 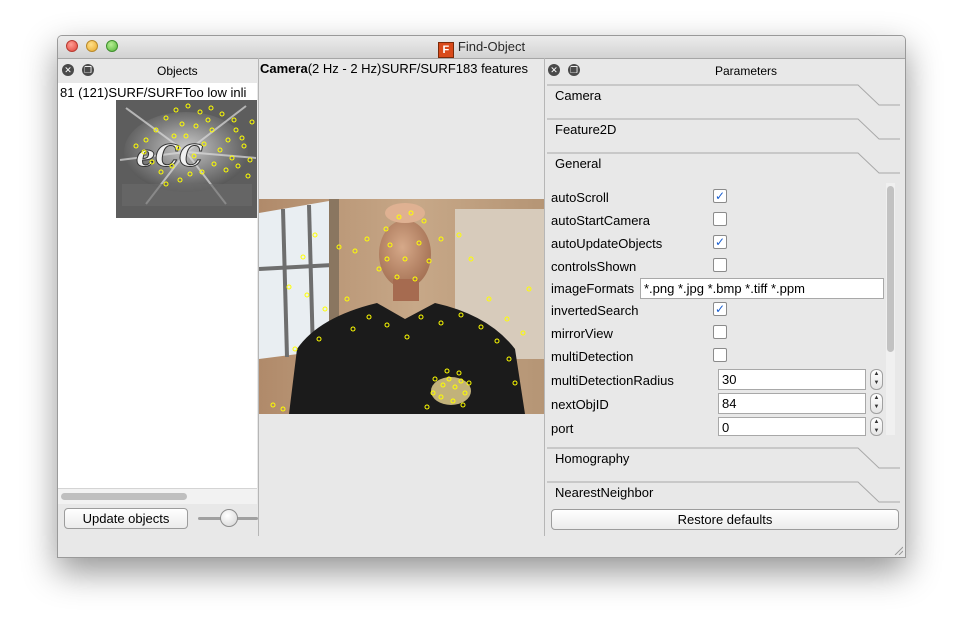 What do you see at coordinates (580, 404) in the screenshot?
I see `property-nextobjid-label: nextObjID` at bounding box center [580, 404].